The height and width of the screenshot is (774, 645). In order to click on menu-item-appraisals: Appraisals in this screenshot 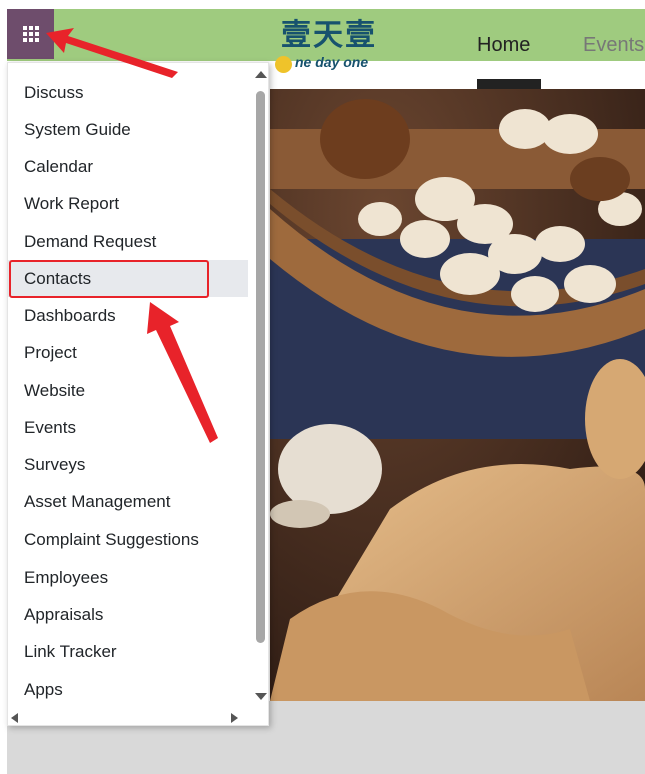, I will do `click(128, 614)`.